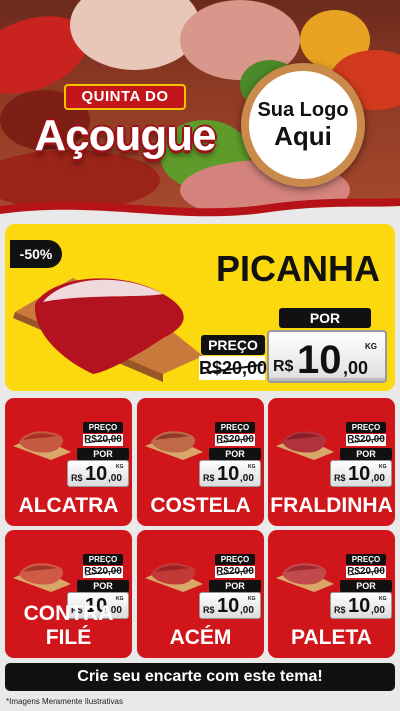  I want to click on discount-badge: -50%, so click(36, 254).